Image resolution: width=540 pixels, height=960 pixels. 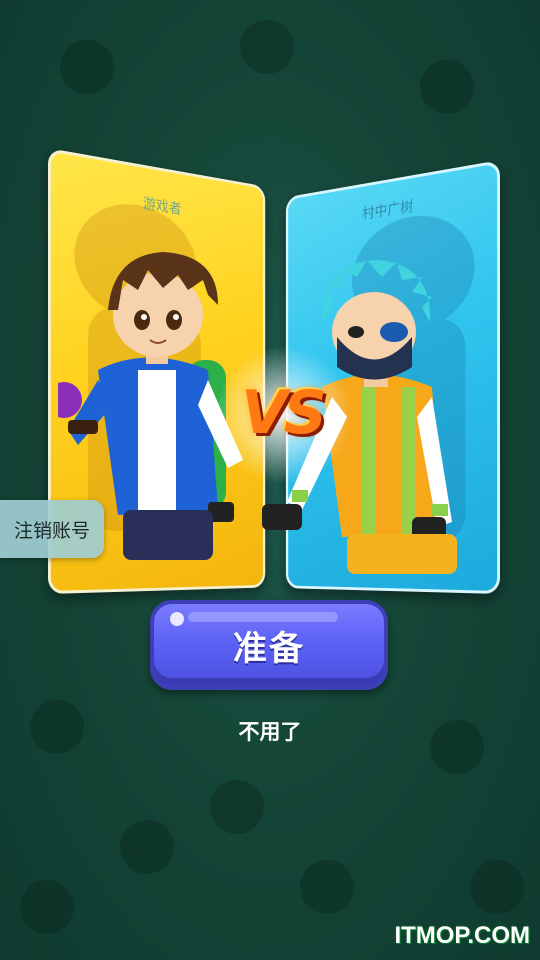 What do you see at coordinates (177, 619) in the screenshot?
I see `button-shine-icon` at bounding box center [177, 619].